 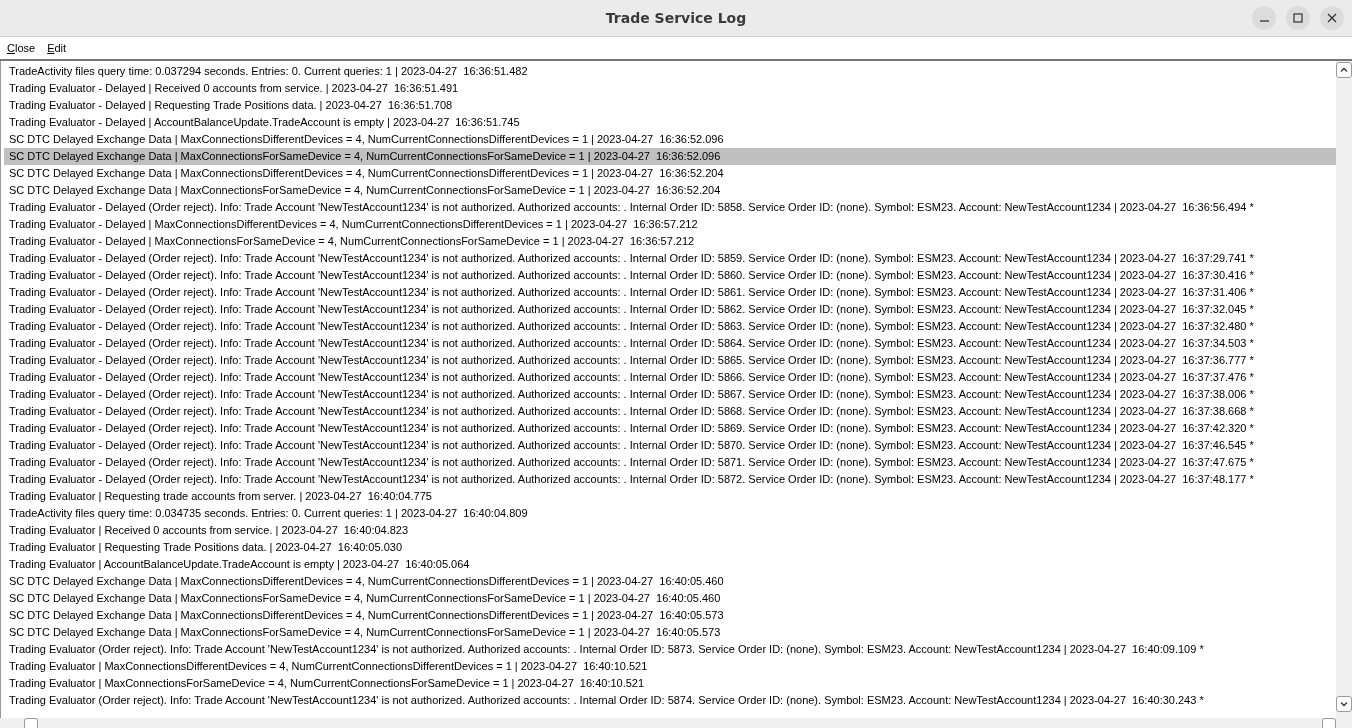 What do you see at coordinates (670, 462) in the screenshot?
I see `log-line: Trading Evaluator - Delayed (Order reject). Info: Trade Account 'NewTestAccount1234' is not authorized. Authorized accounts: . Internal Order ID: 5871. Service Order ID: (none). Symbol: ESM23. Account: NewTestAccount1234 | 2023-04-27 16:37:47.675 *` at bounding box center [670, 462].